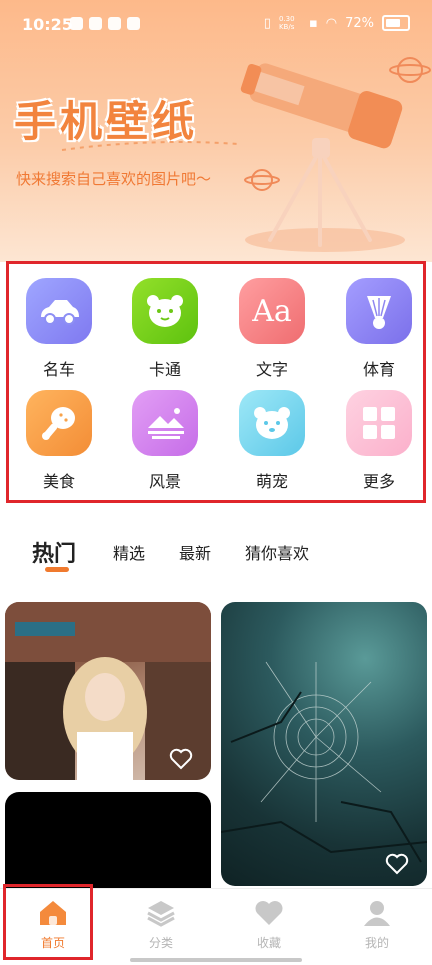 This screenshot has height=965, width=432. I want to click on category-text: Aa 文字, so click(272, 333).